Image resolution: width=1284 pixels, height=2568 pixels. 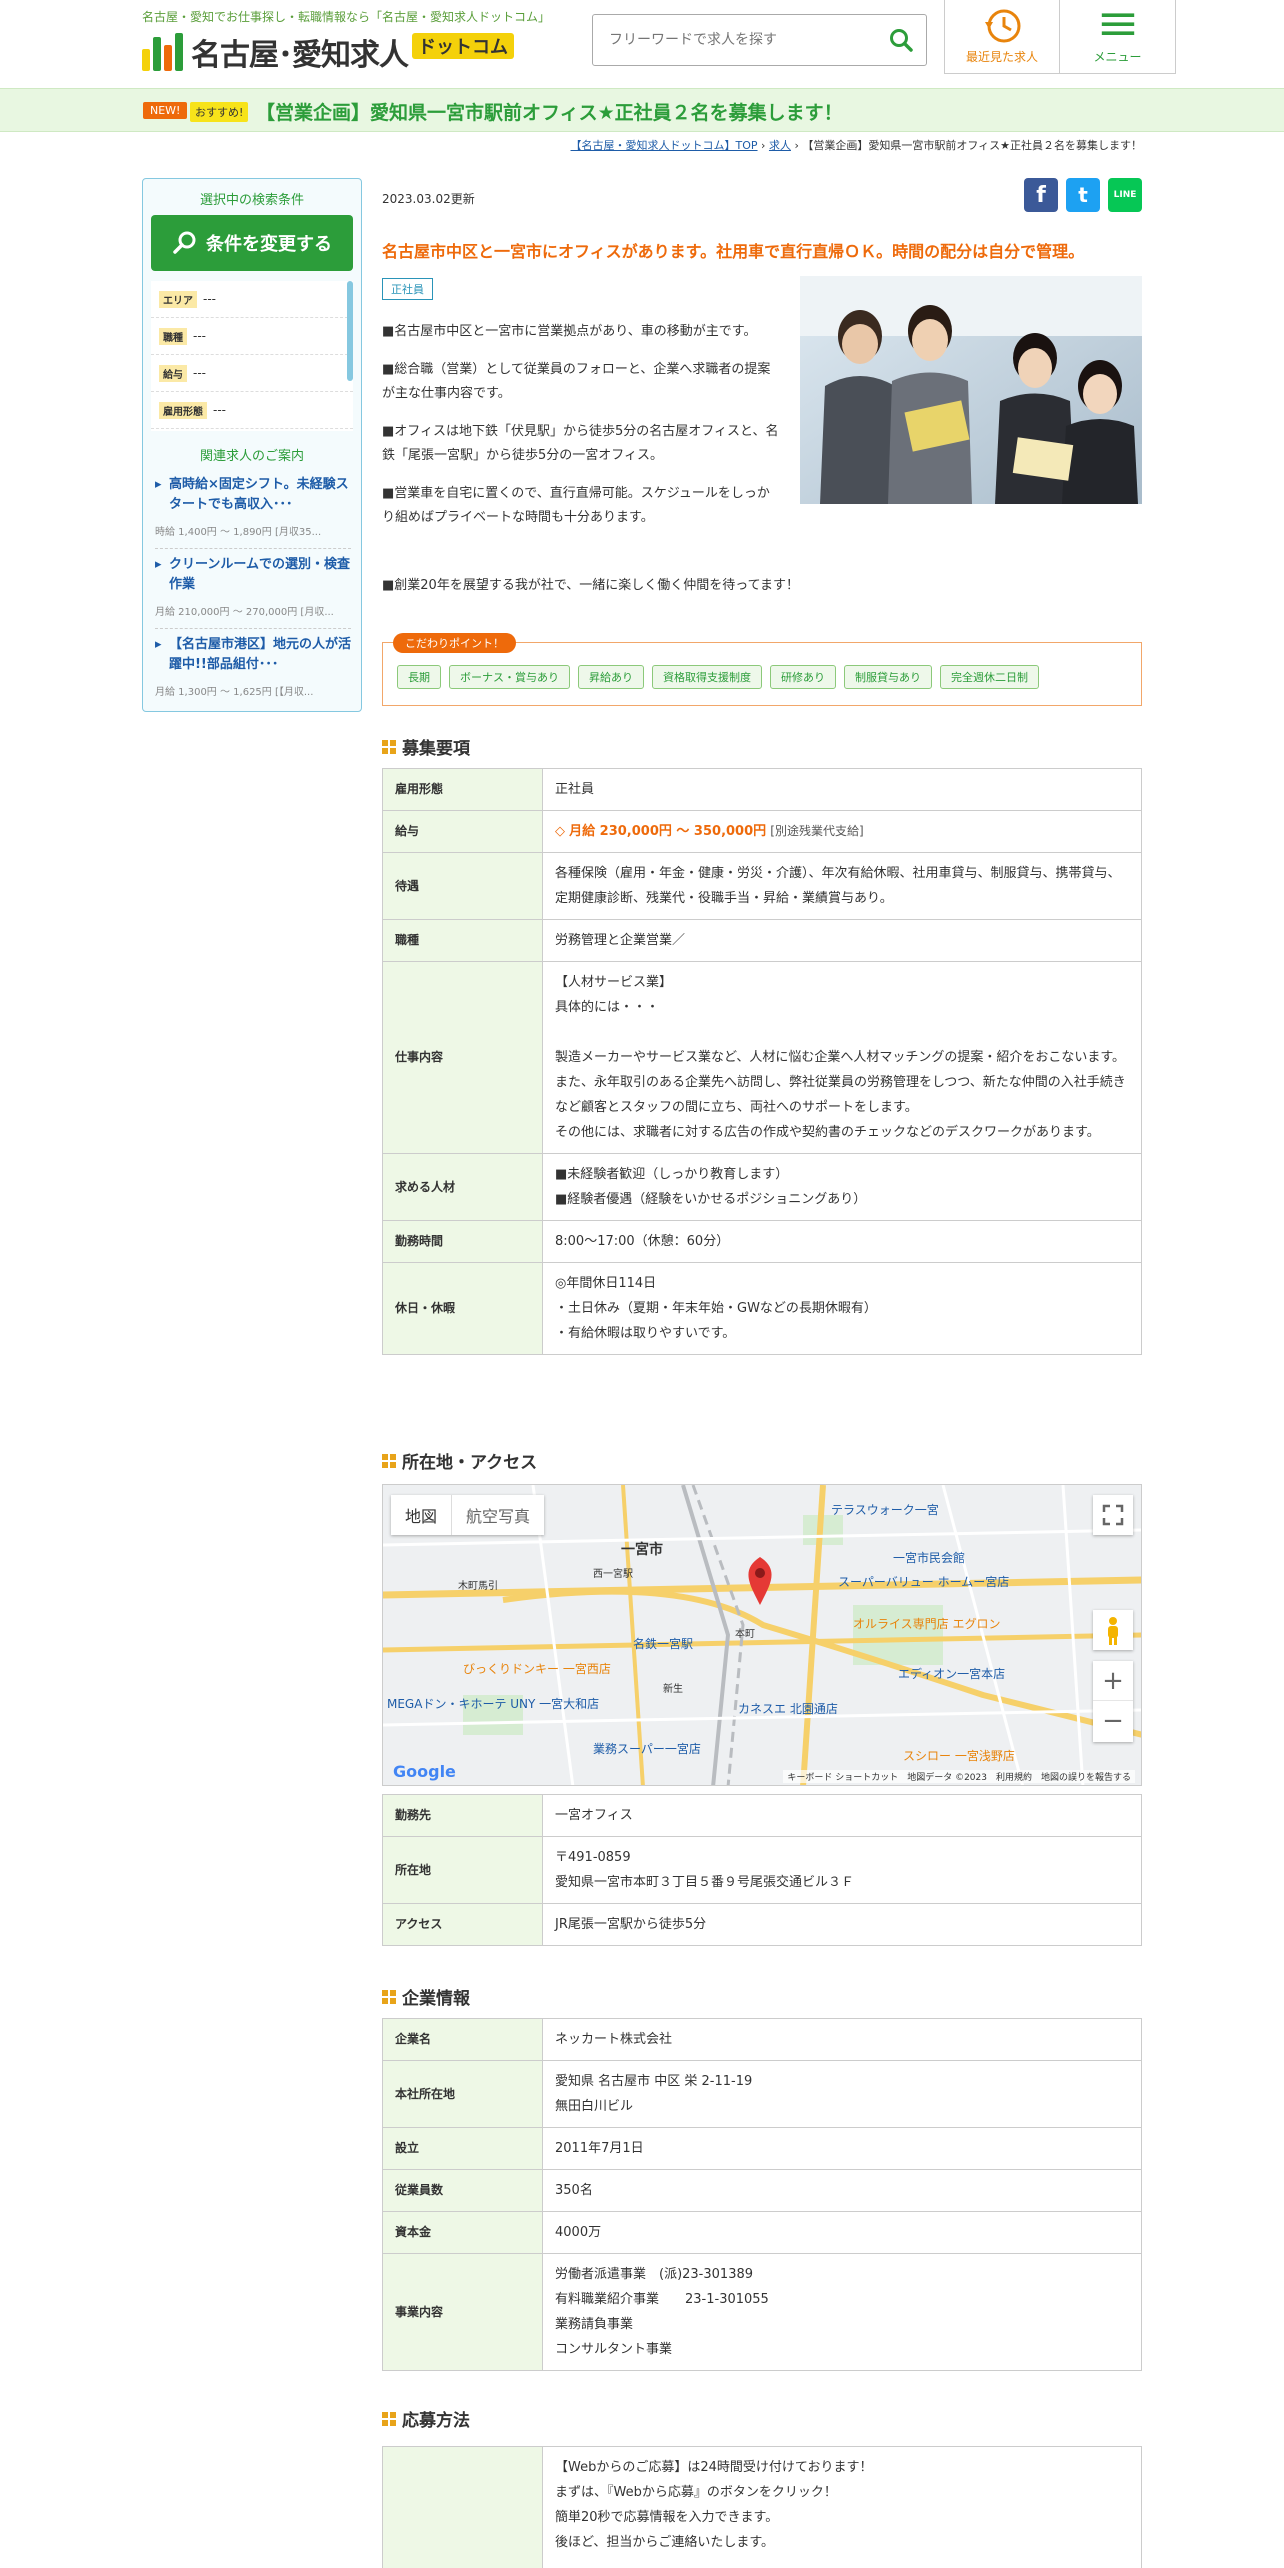 What do you see at coordinates (462, 886) in the screenshot?
I see `row-label: 待遇` at bounding box center [462, 886].